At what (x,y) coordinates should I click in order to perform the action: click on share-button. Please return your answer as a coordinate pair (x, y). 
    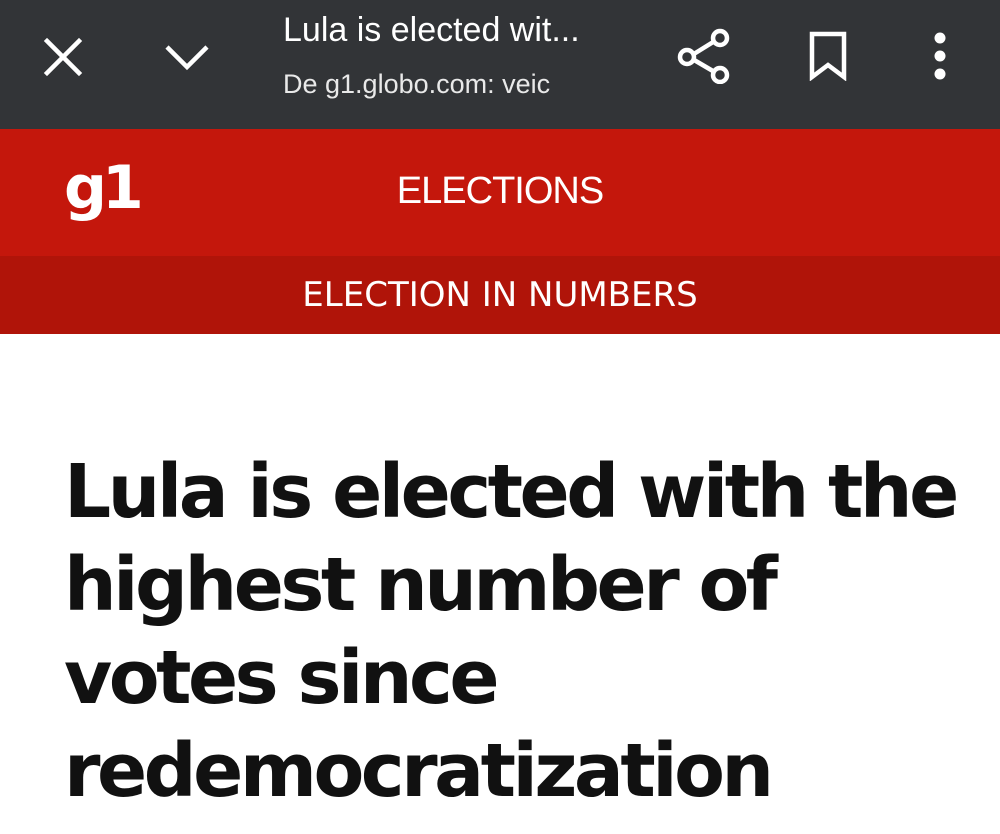
    Looking at the image, I should click on (704, 56).